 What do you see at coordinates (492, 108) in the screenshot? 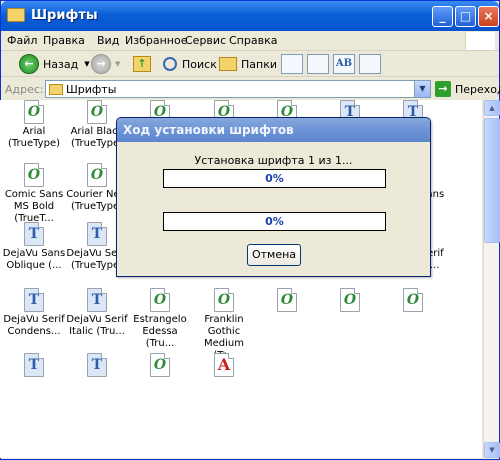
I see `scroll-up-icon: ▲` at bounding box center [492, 108].